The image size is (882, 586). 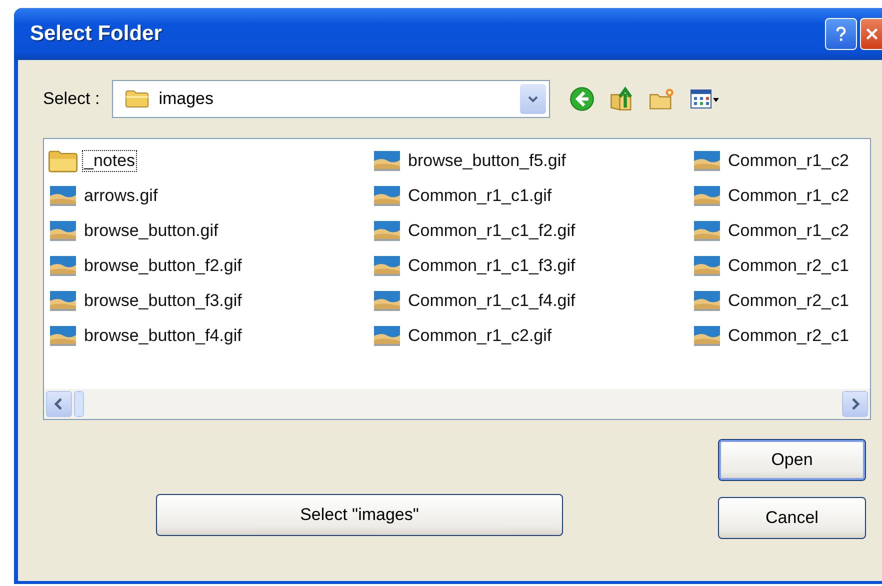 I want to click on file-name: Common_r1_c1_f4.gif, so click(x=491, y=301).